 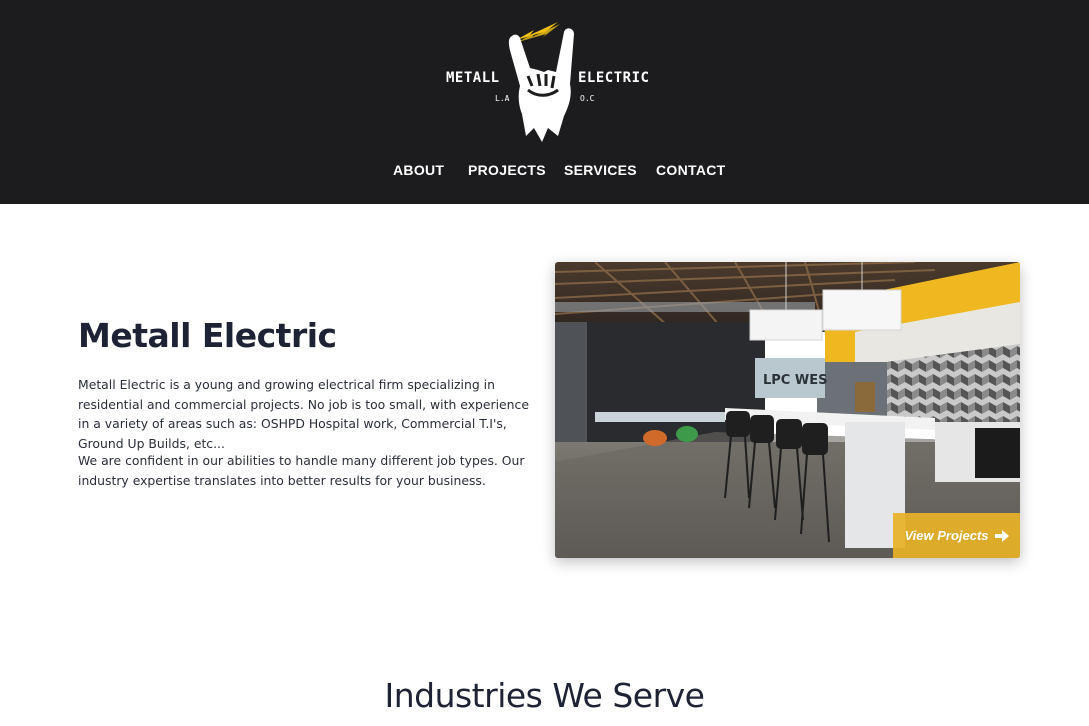 I want to click on horns-hand-icon, so click(x=541, y=85).